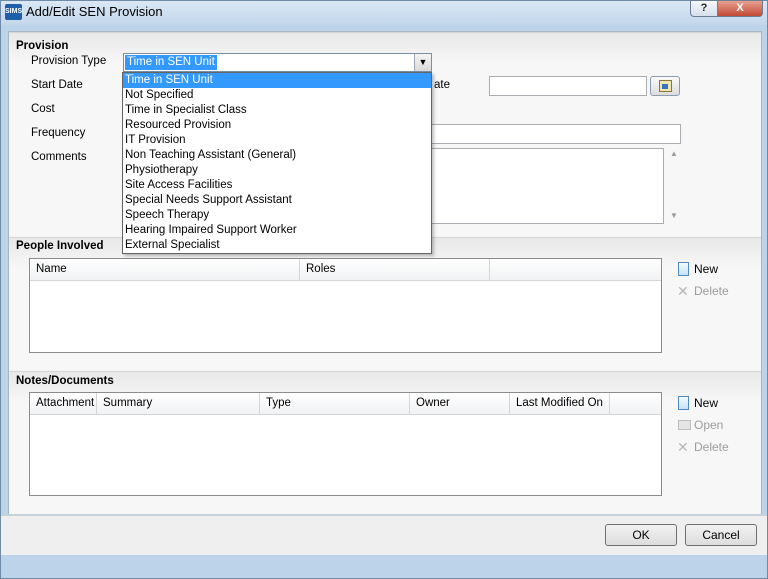 The width and height of the screenshot is (768, 579). What do you see at coordinates (13, 12) in the screenshot?
I see `sims-app-icon: SIMS` at bounding box center [13, 12].